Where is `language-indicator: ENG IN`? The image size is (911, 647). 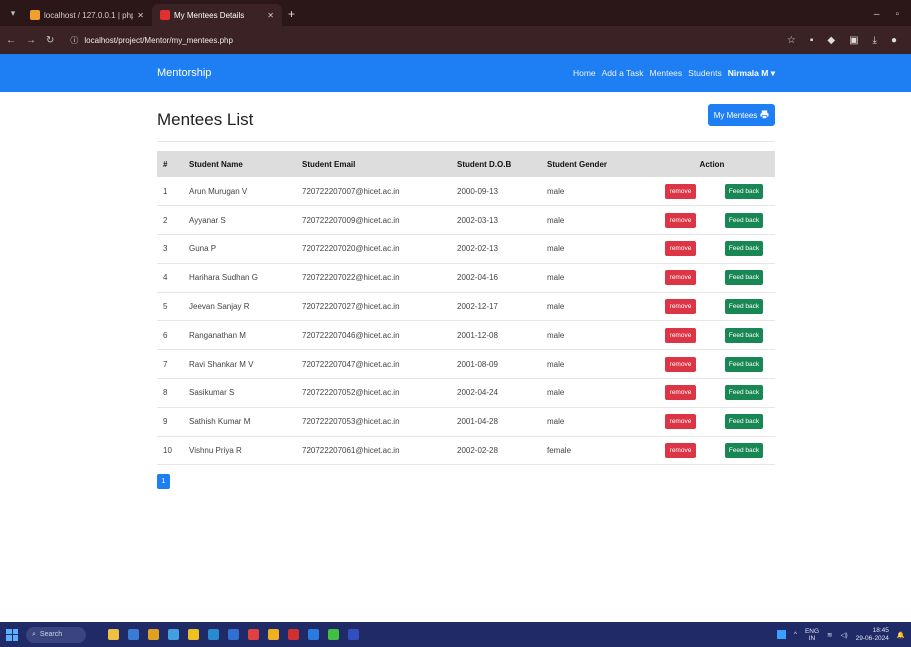 language-indicator: ENG IN is located at coordinates (812, 635).